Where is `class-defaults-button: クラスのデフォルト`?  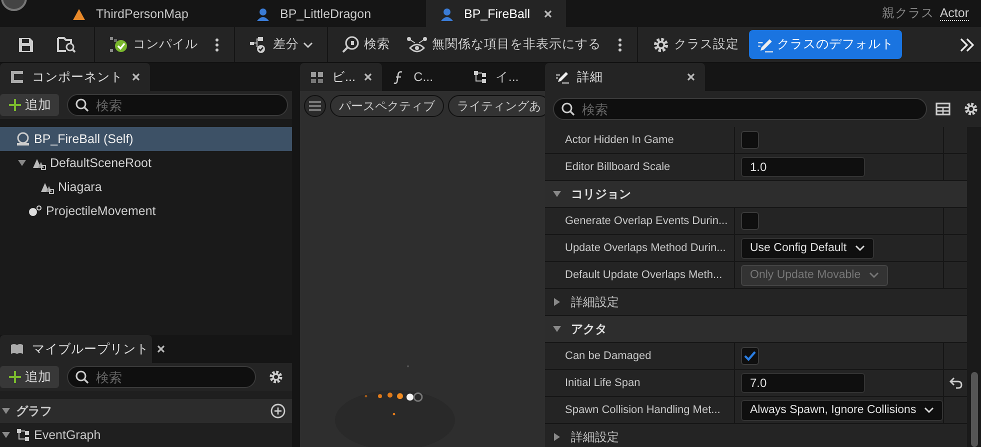 class-defaults-button: クラスのデフォルト is located at coordinates (825, 44).